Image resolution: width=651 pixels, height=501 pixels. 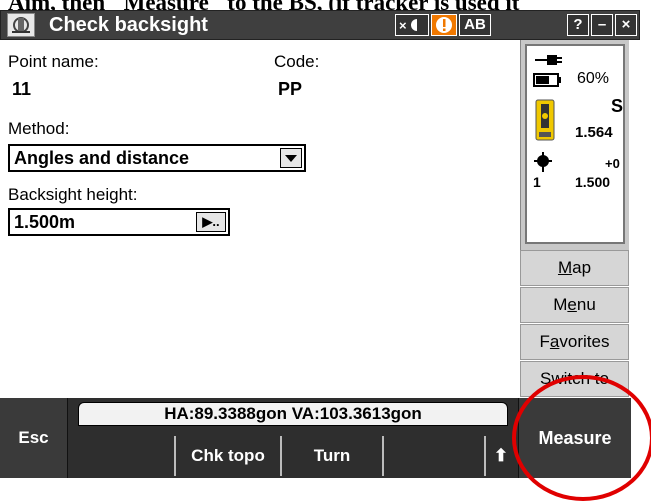 I want to click on page-title: Check backsight, so click(x=128, y=25).